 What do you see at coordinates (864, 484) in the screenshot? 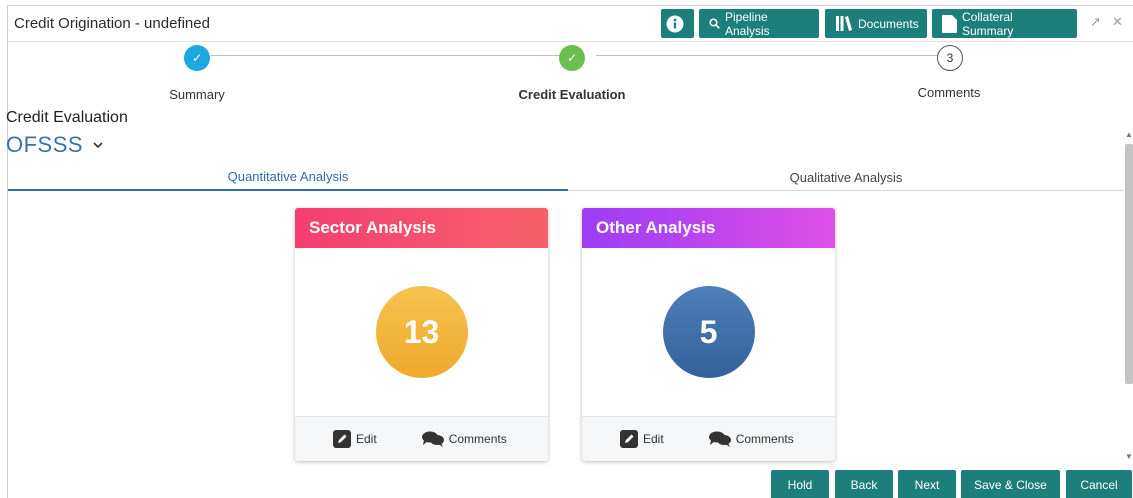
I see `back-button: Back` at bounding box center [864, 484].